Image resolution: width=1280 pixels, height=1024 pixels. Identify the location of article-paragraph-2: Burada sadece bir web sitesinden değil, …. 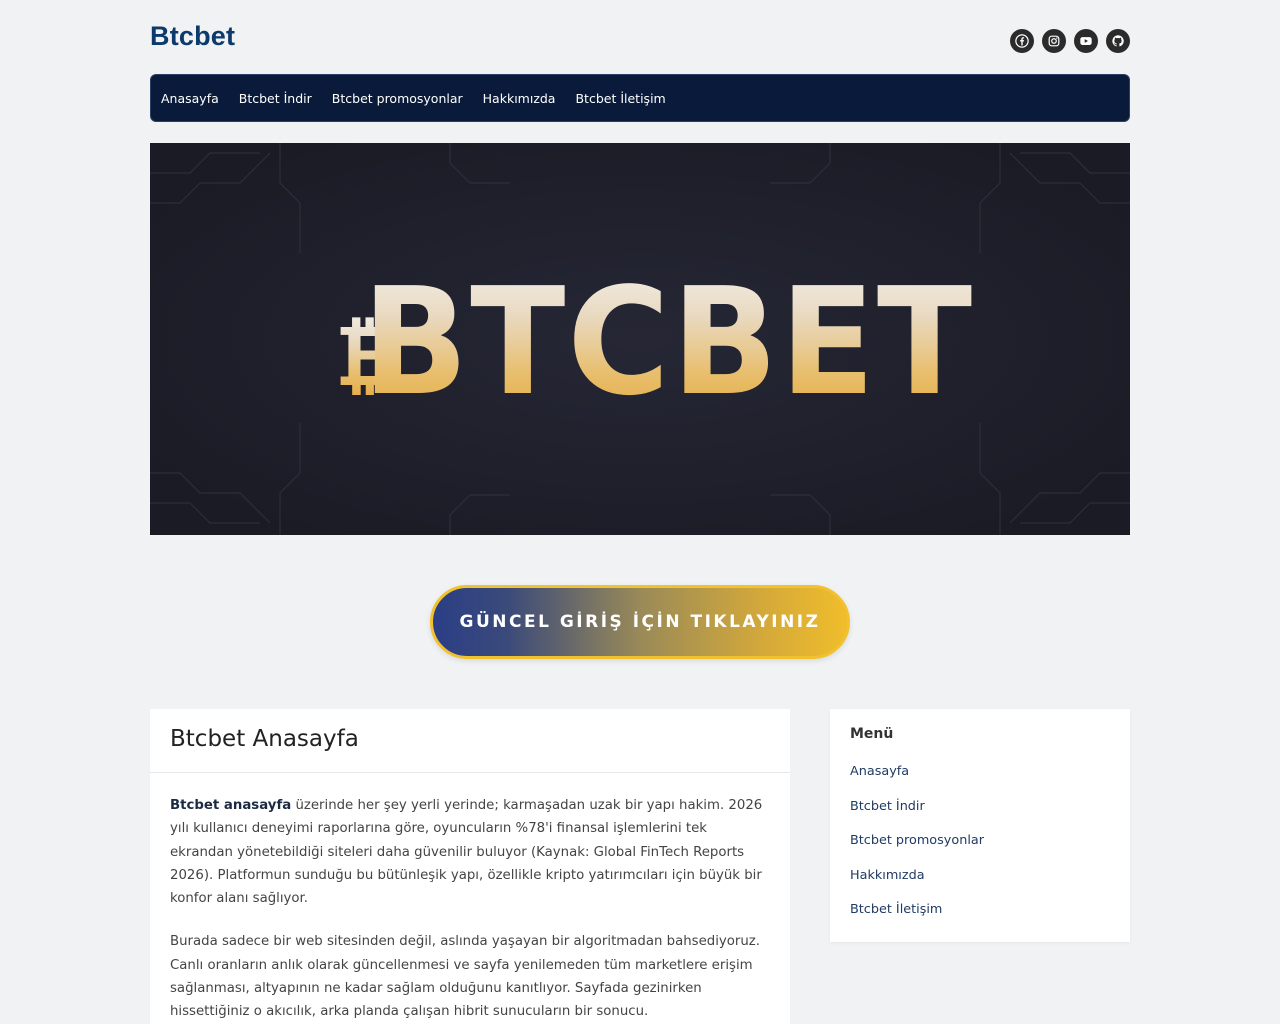
(465, 977).